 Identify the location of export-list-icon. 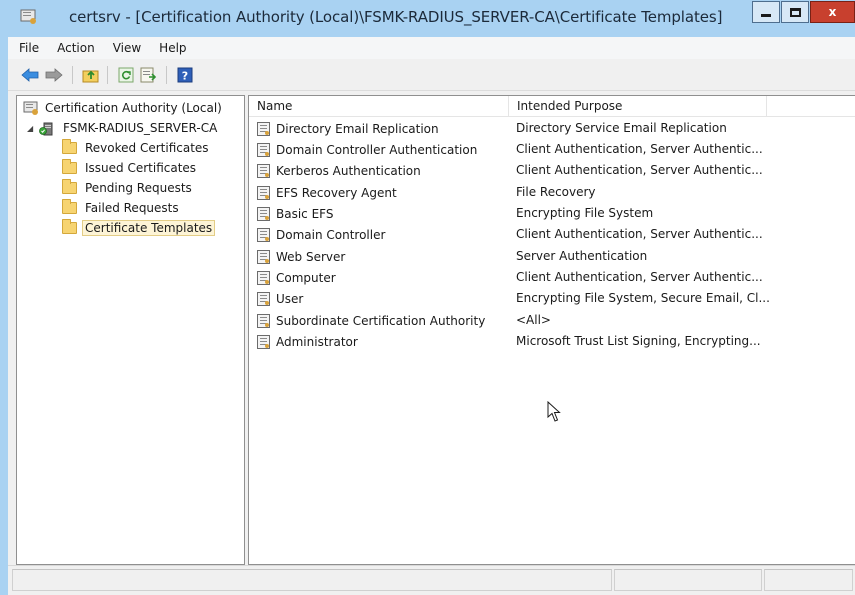
(148, 75).